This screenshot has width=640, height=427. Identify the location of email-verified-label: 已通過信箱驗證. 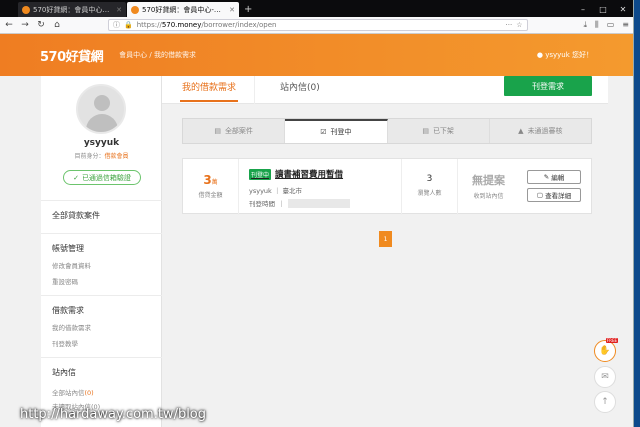
(106, 177).